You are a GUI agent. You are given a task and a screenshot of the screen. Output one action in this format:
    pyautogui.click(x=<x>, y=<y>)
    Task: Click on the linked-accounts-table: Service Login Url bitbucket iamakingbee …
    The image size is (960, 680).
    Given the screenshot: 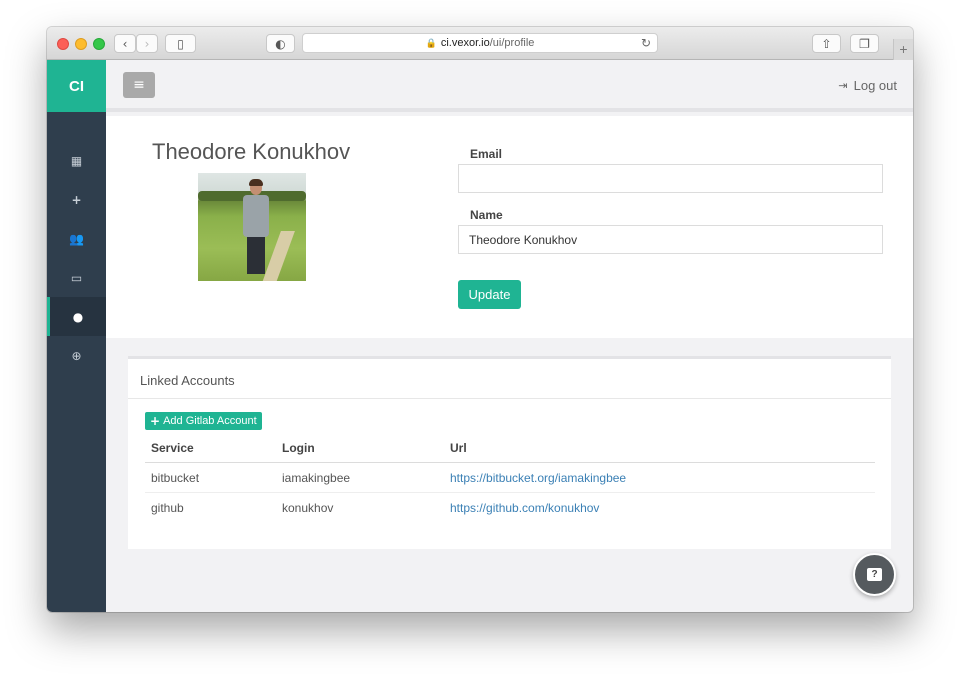 What is the action you would take?
    pyautogui.click(x=510, y=478)
    